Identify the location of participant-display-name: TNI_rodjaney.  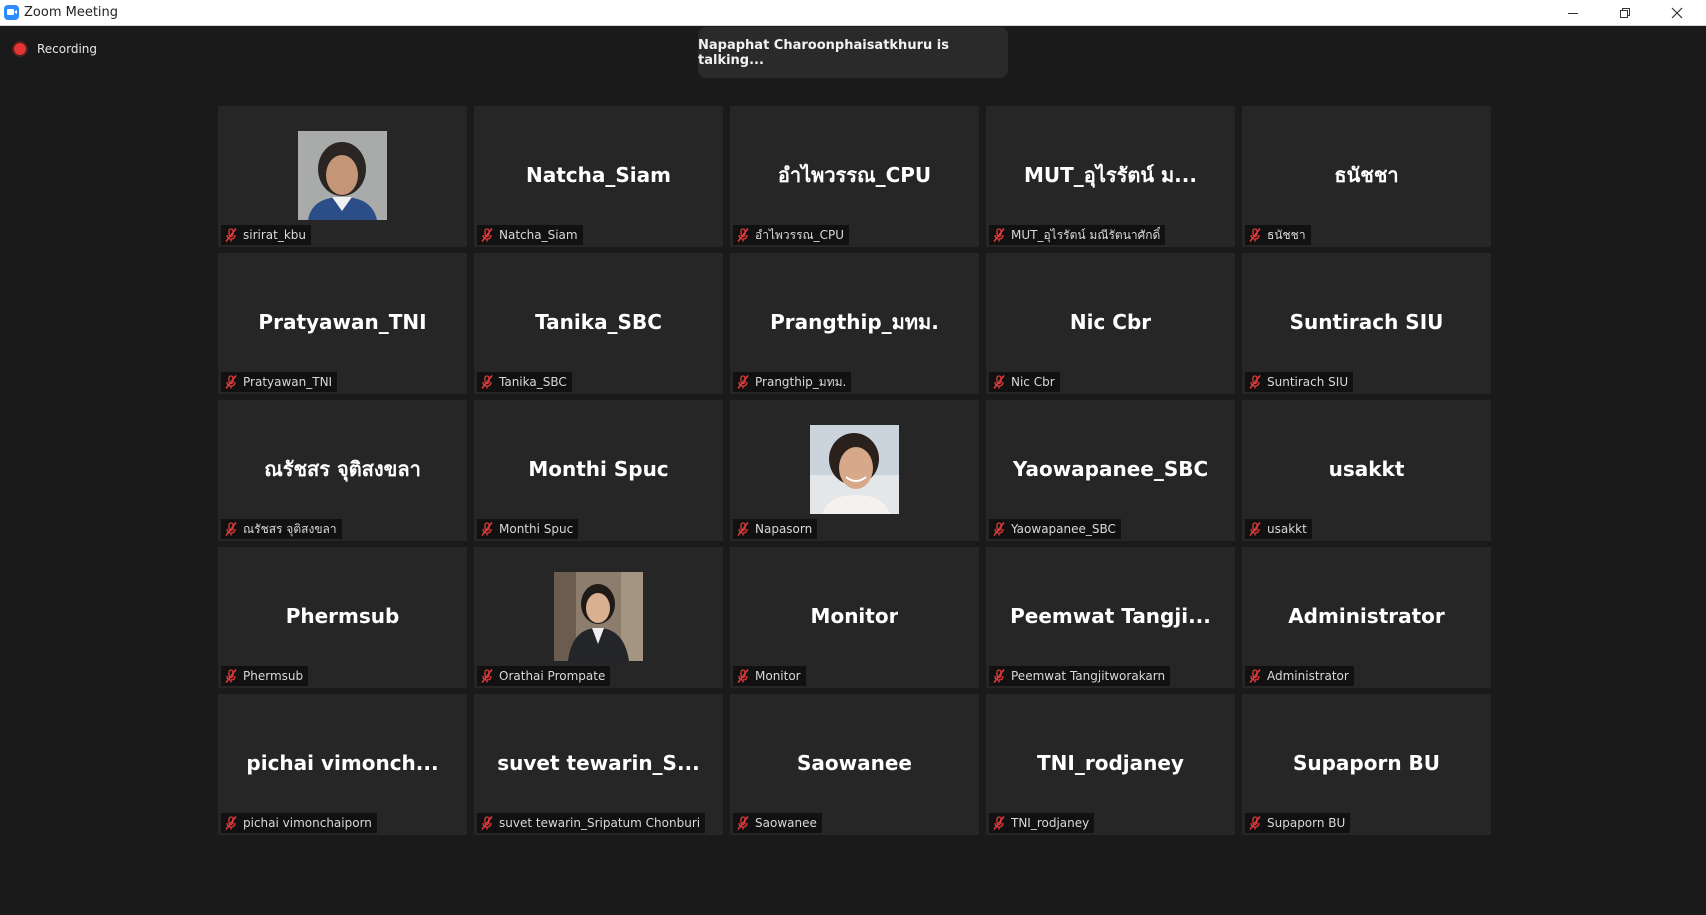
(1110, 763).